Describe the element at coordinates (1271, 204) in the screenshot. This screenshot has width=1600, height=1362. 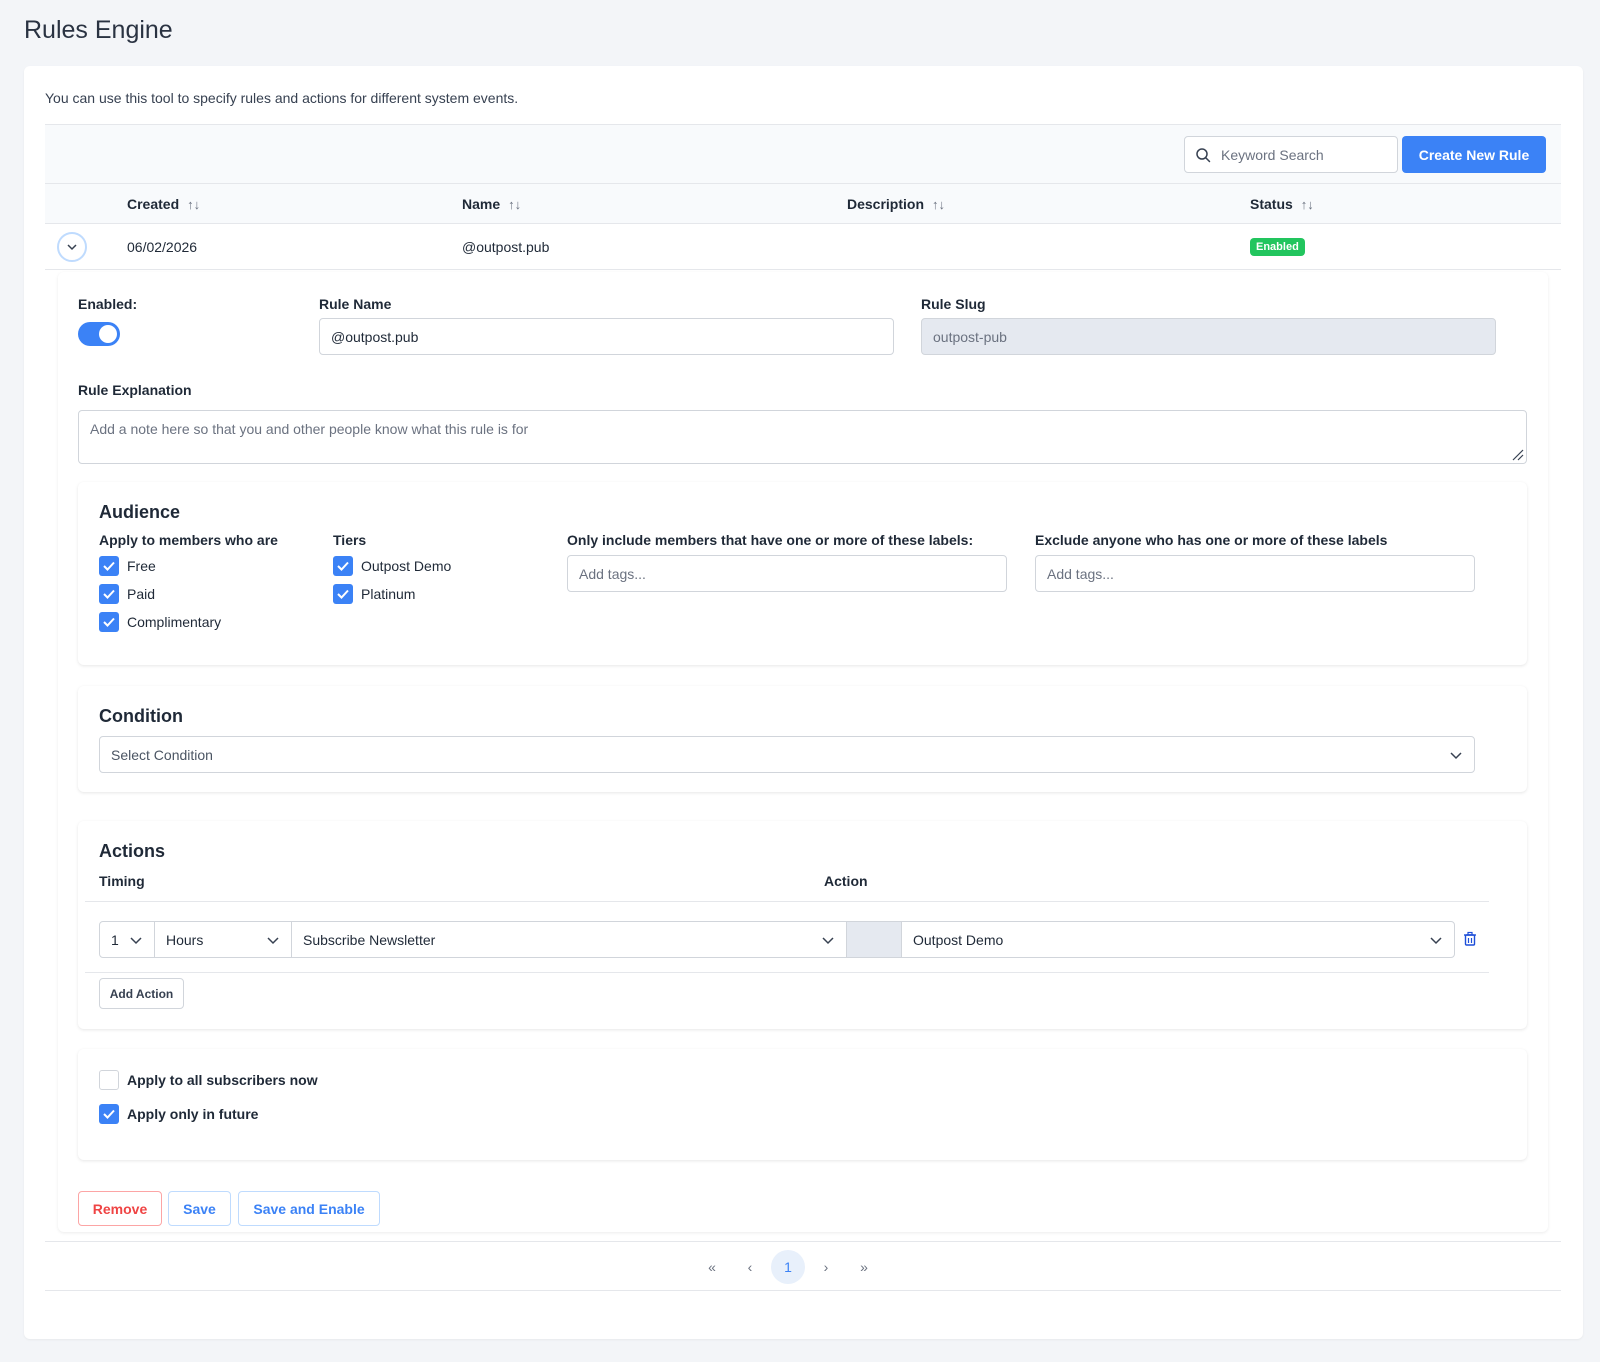
I see `column-label: Status` at that location.